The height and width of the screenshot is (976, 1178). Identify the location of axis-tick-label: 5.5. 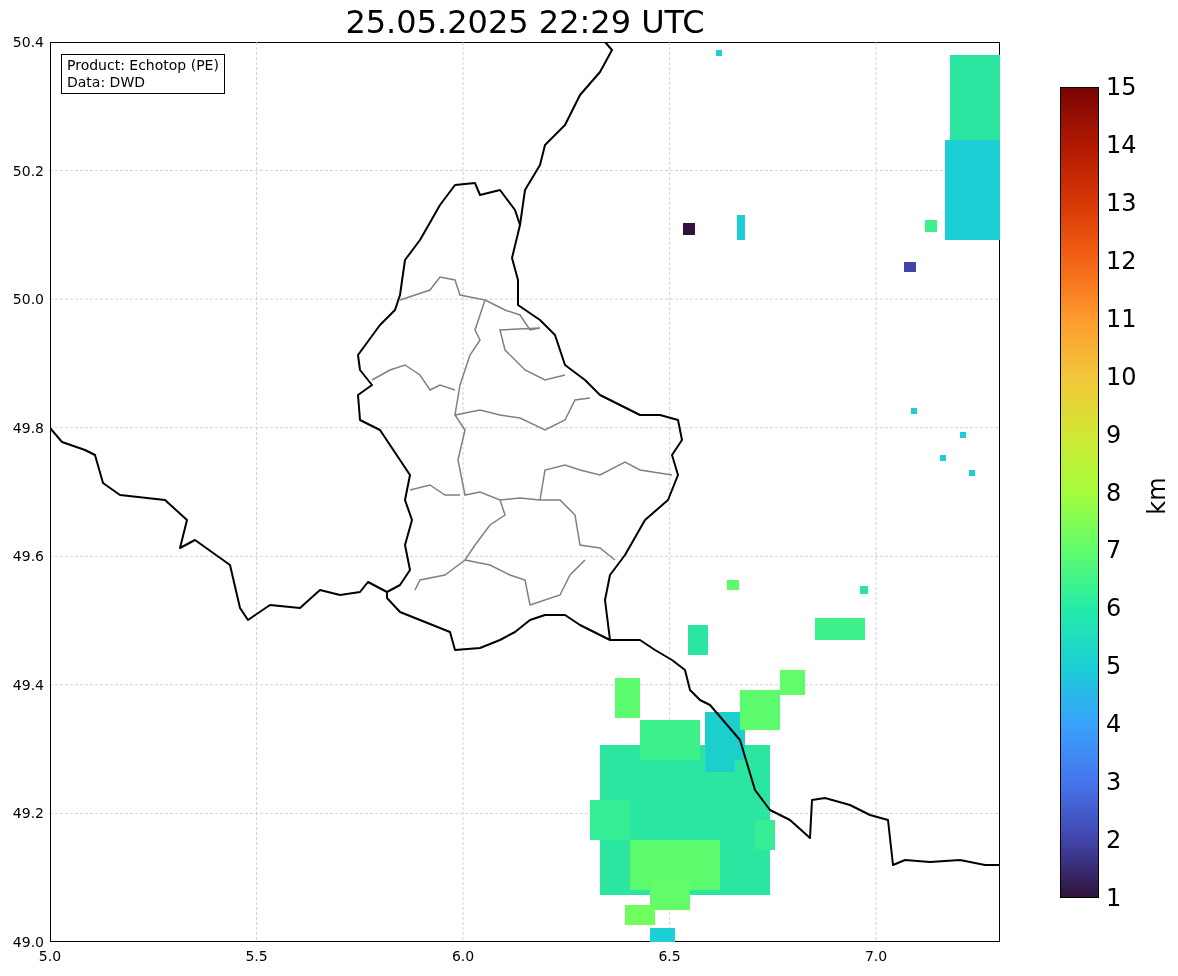
(256, 956).